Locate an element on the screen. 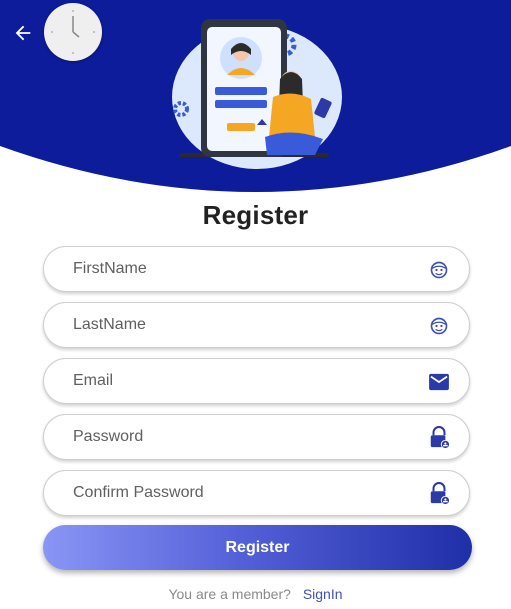 The height and width of the screenshot is (609, 511). member-prompt-text: You are a member? is located at coordinates (229, 594).